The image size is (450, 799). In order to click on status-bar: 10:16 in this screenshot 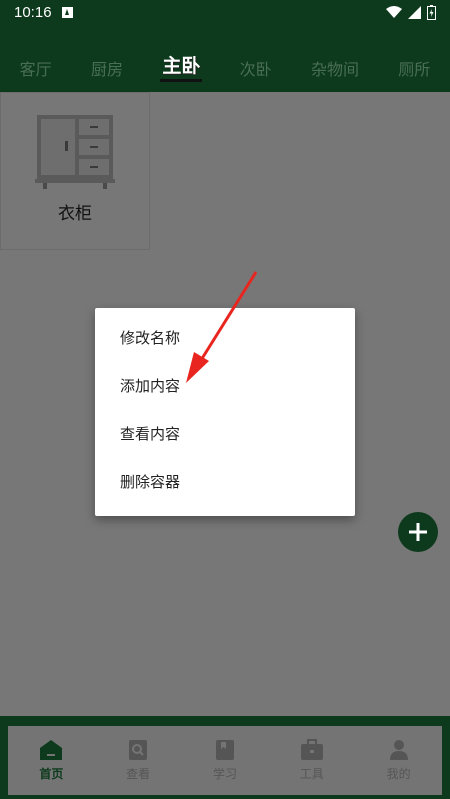, I will do `click(225, 12)`.